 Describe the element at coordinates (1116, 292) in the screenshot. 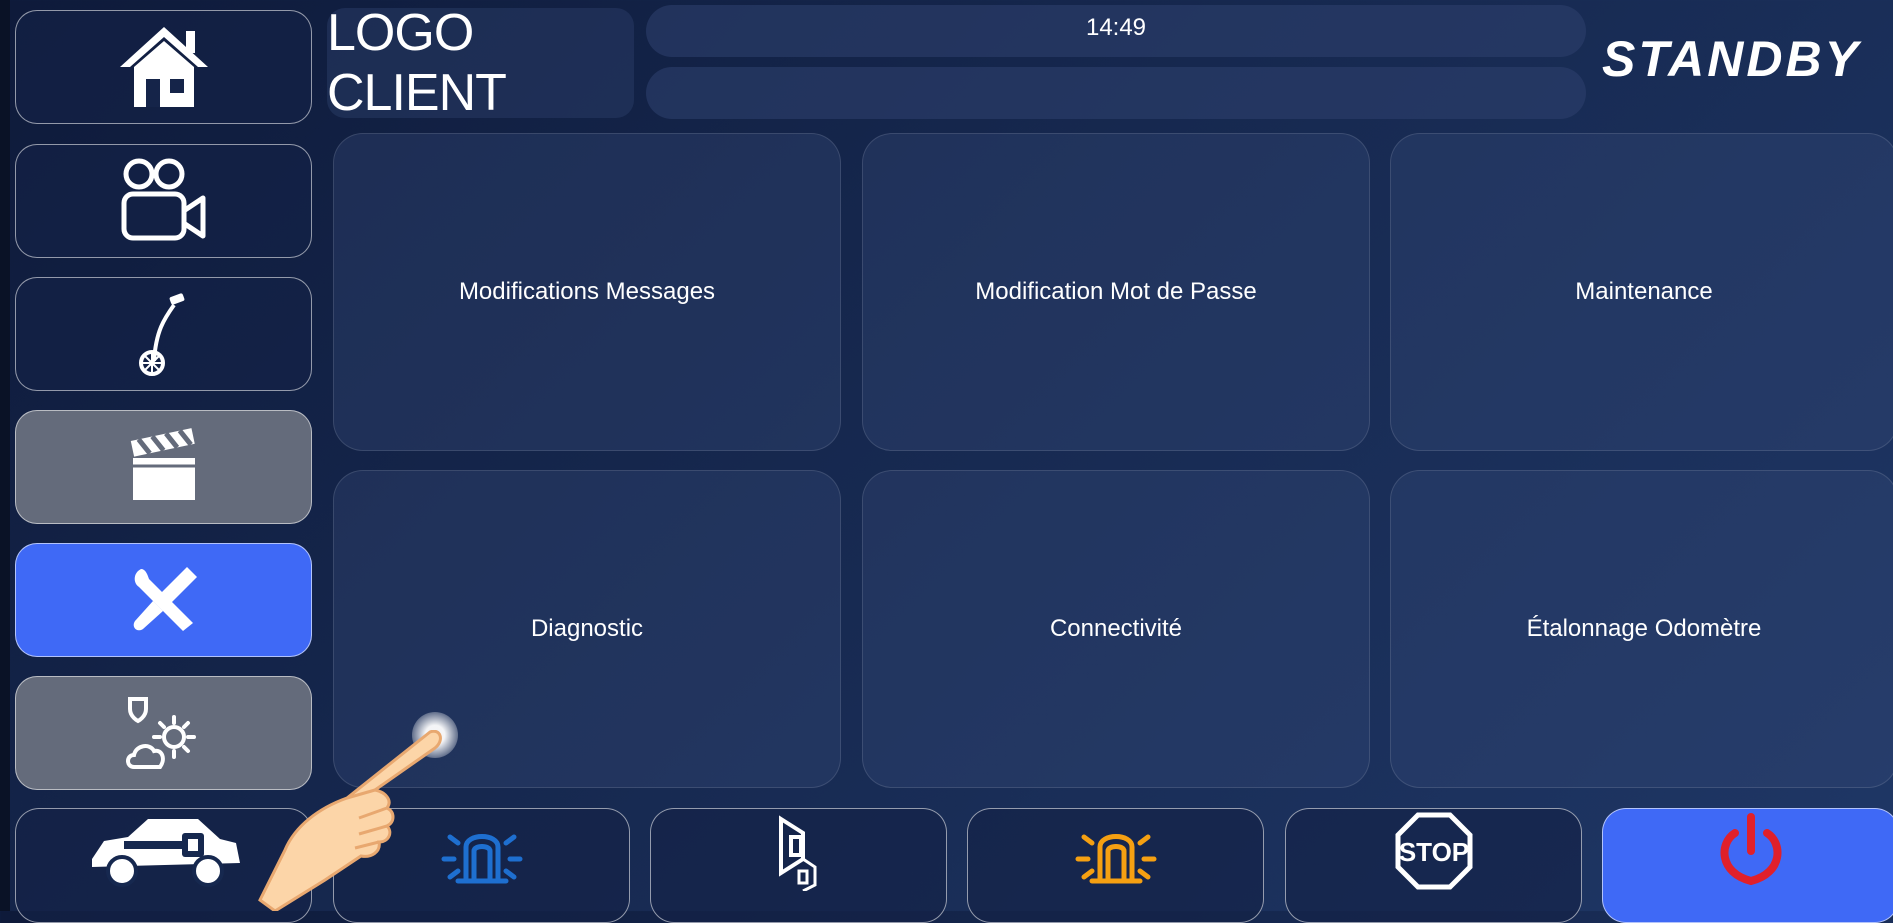

I see `tile-modification-mot-de-passe: Modification Mot de Passe` at that location.